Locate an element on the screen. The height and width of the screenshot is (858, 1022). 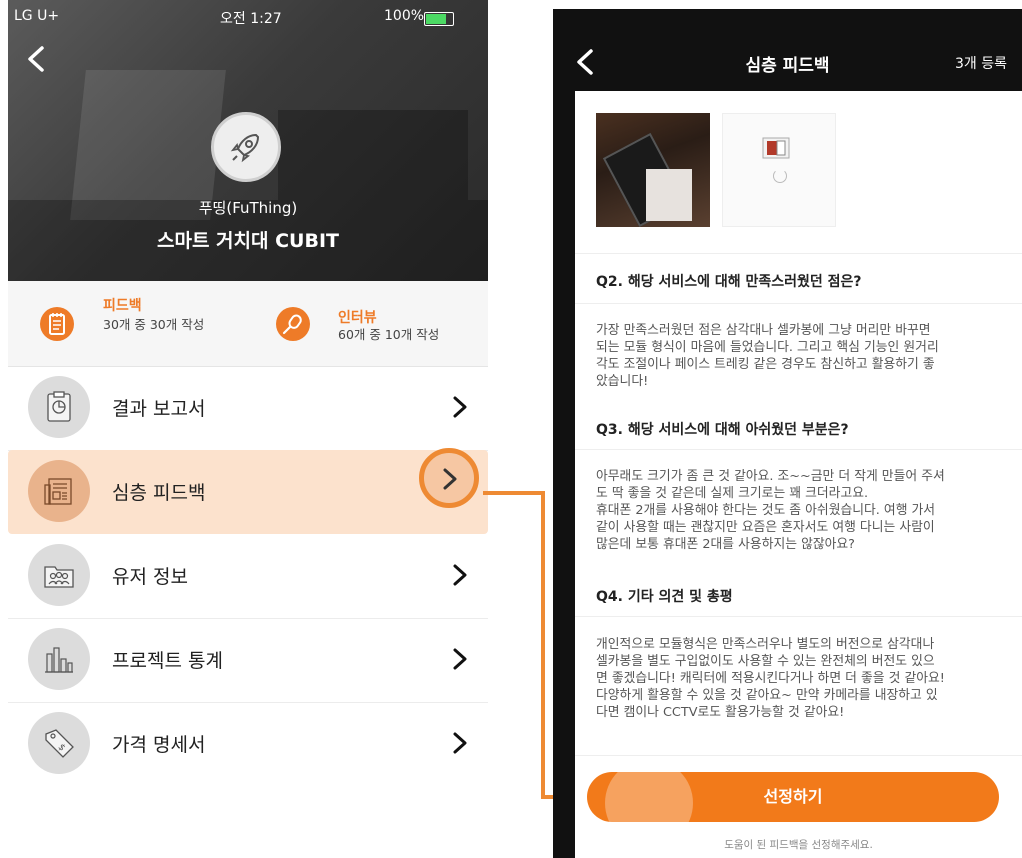
interview-stat-title: 인터뷰 is located at coordinates (357, 318).